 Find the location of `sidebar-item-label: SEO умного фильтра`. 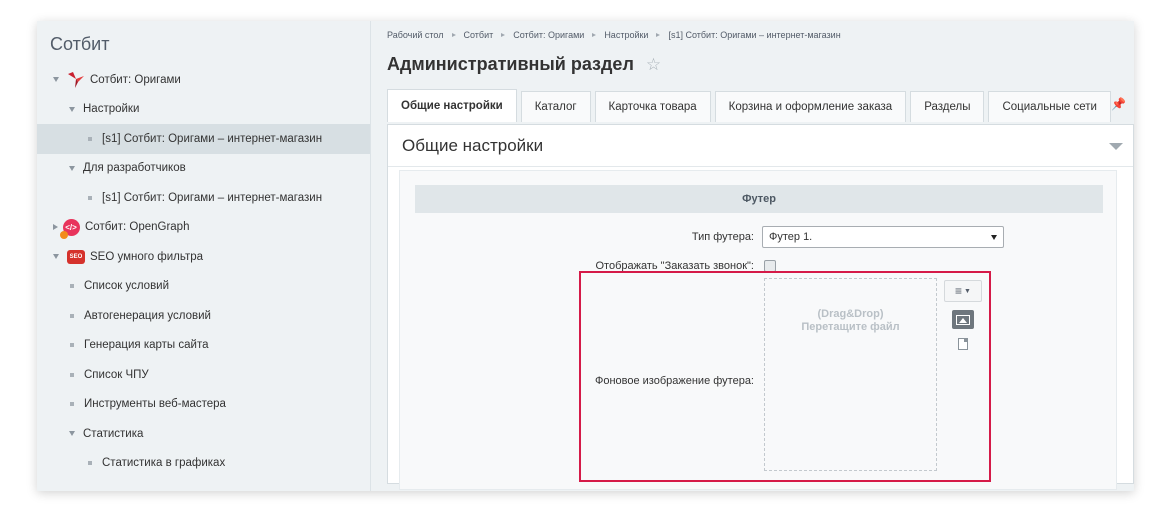

sidebar-item-label: SEO умного фильтра is located at coordinates (147, 256).